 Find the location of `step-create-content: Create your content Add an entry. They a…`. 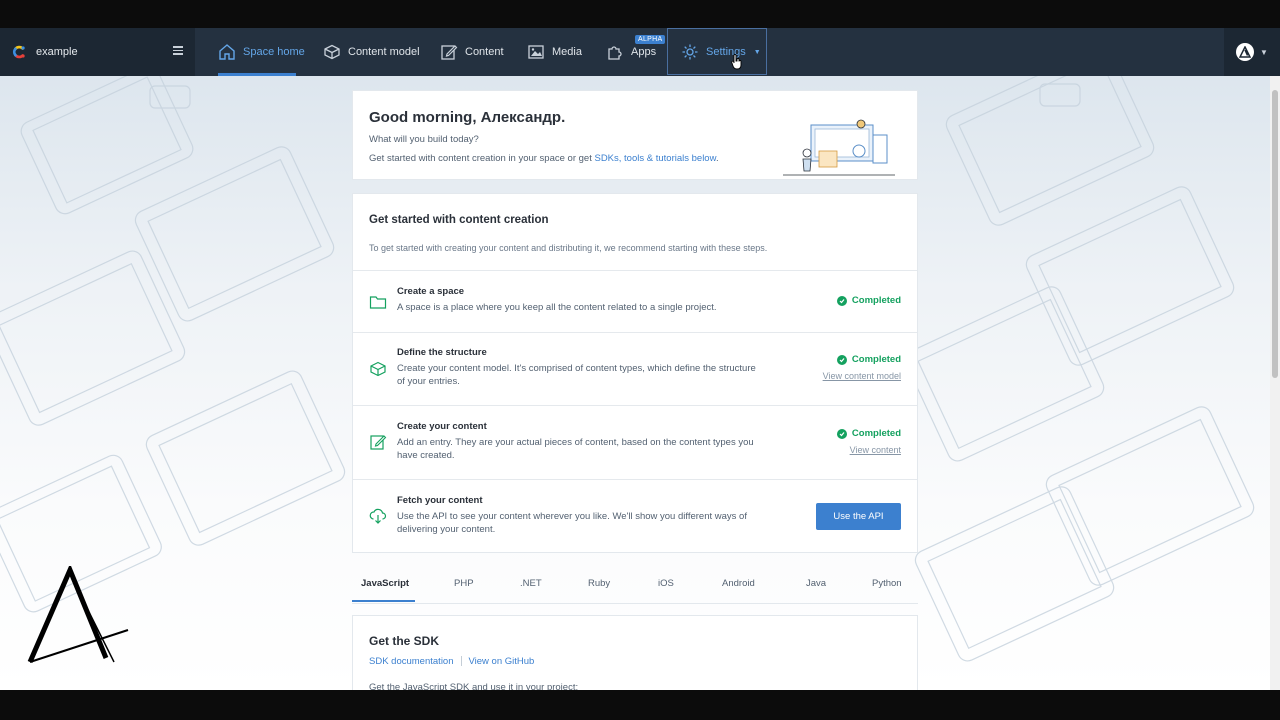

step-create-content: Create your content Add an entry. They a… is located at coordinates (635, 442).